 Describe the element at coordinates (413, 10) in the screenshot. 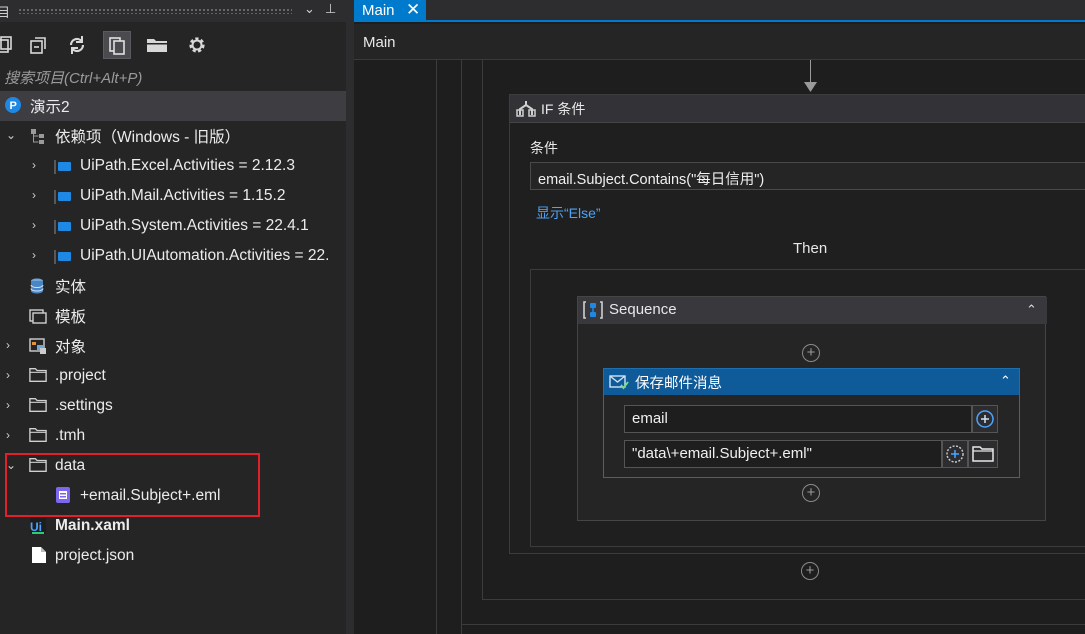

I see `close-icon: ✕` at that location.